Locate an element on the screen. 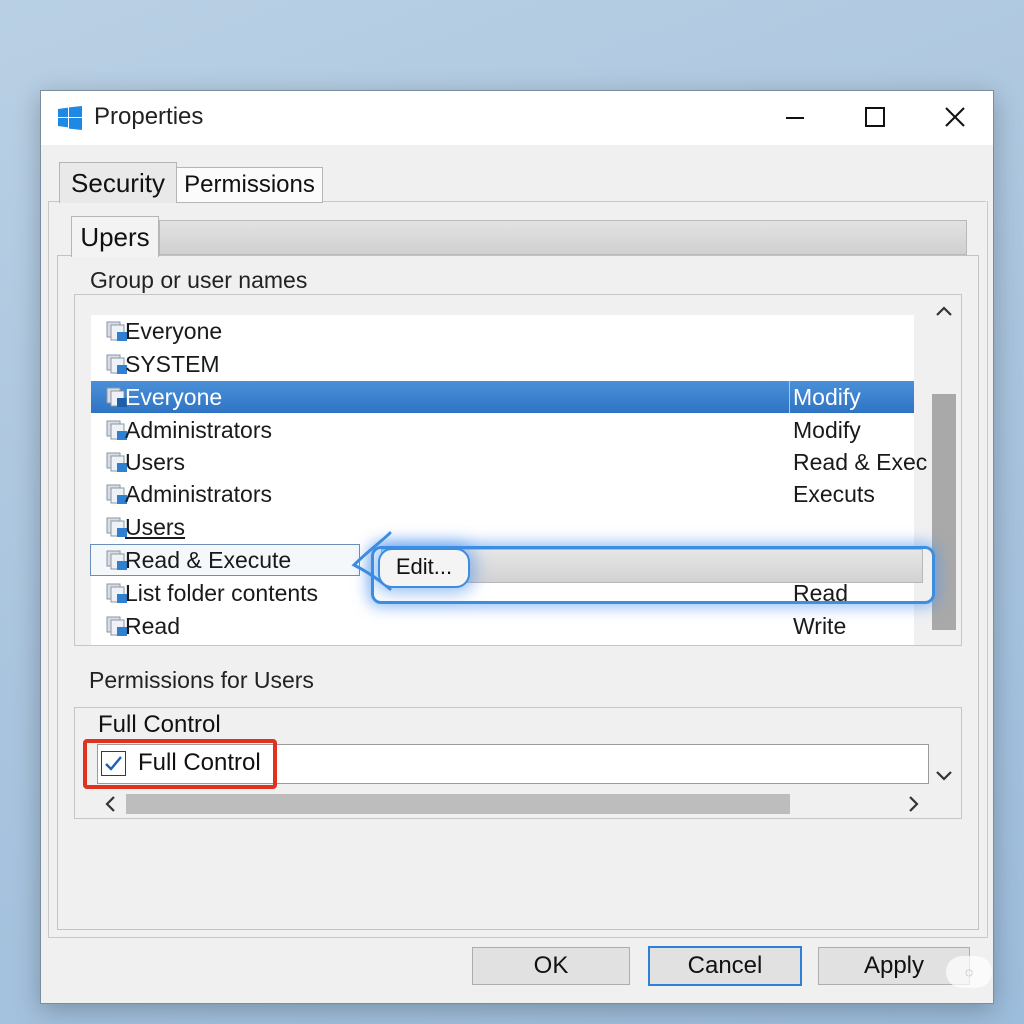 Image resolution: width=1024 pixels, height=1024 pixels. cancel-button: Cancel is located at coordinates (725, 966).